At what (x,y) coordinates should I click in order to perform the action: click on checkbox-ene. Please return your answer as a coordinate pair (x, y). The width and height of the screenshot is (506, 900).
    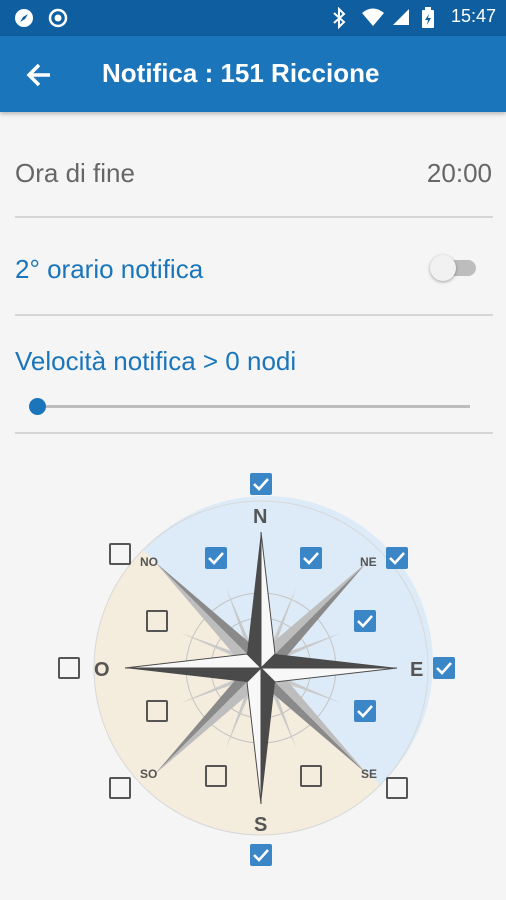
    Looking at the image, I should click on (365, 621).